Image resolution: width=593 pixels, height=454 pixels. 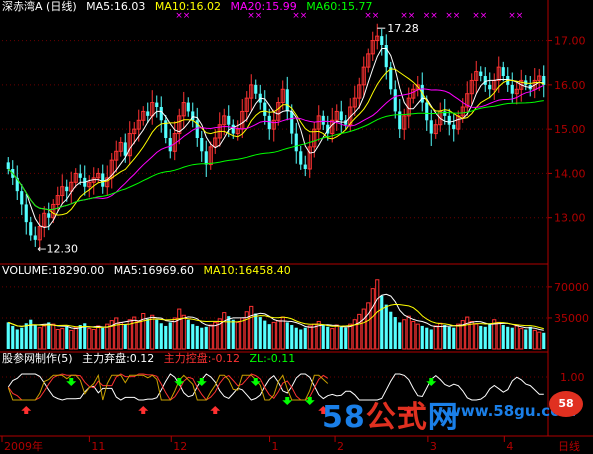 I want to click on x-tick-label: 12, so click(x=180, y=446).